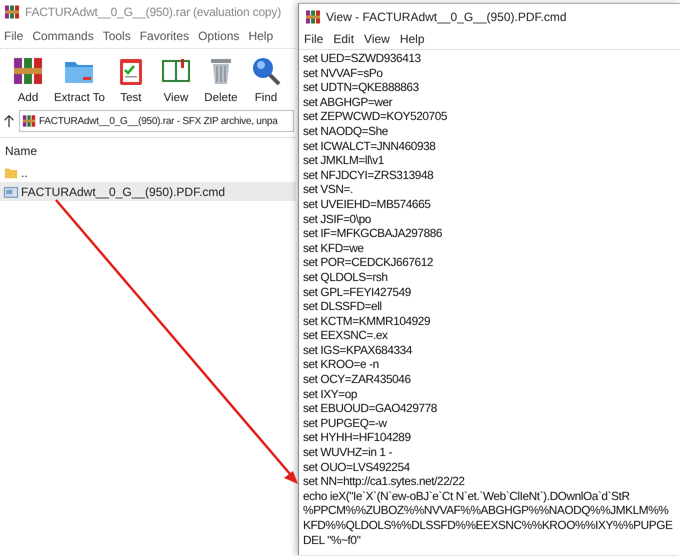 This screenshot has width=680, height=556. I want to click on code-line: set KROO=e -n, so click(341, 364).